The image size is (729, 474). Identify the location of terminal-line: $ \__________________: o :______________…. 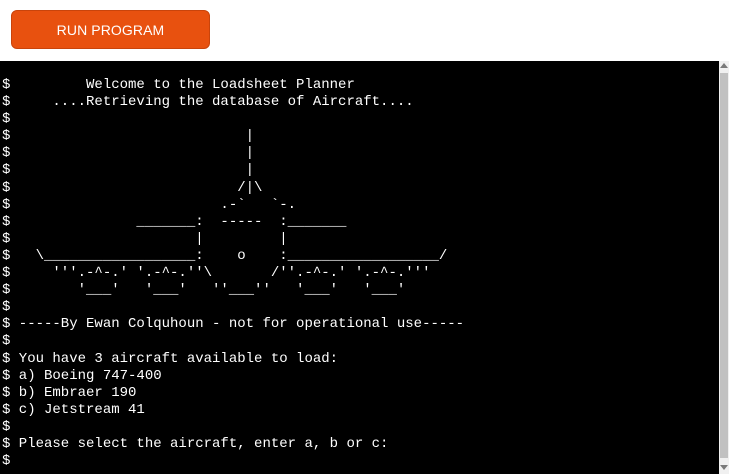
(225, 255).